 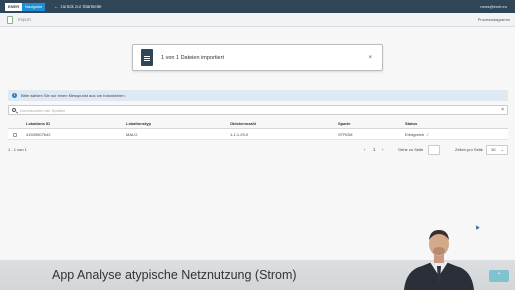 I want to click on previous-page-icon: ‹, so click(x=365, y=150).